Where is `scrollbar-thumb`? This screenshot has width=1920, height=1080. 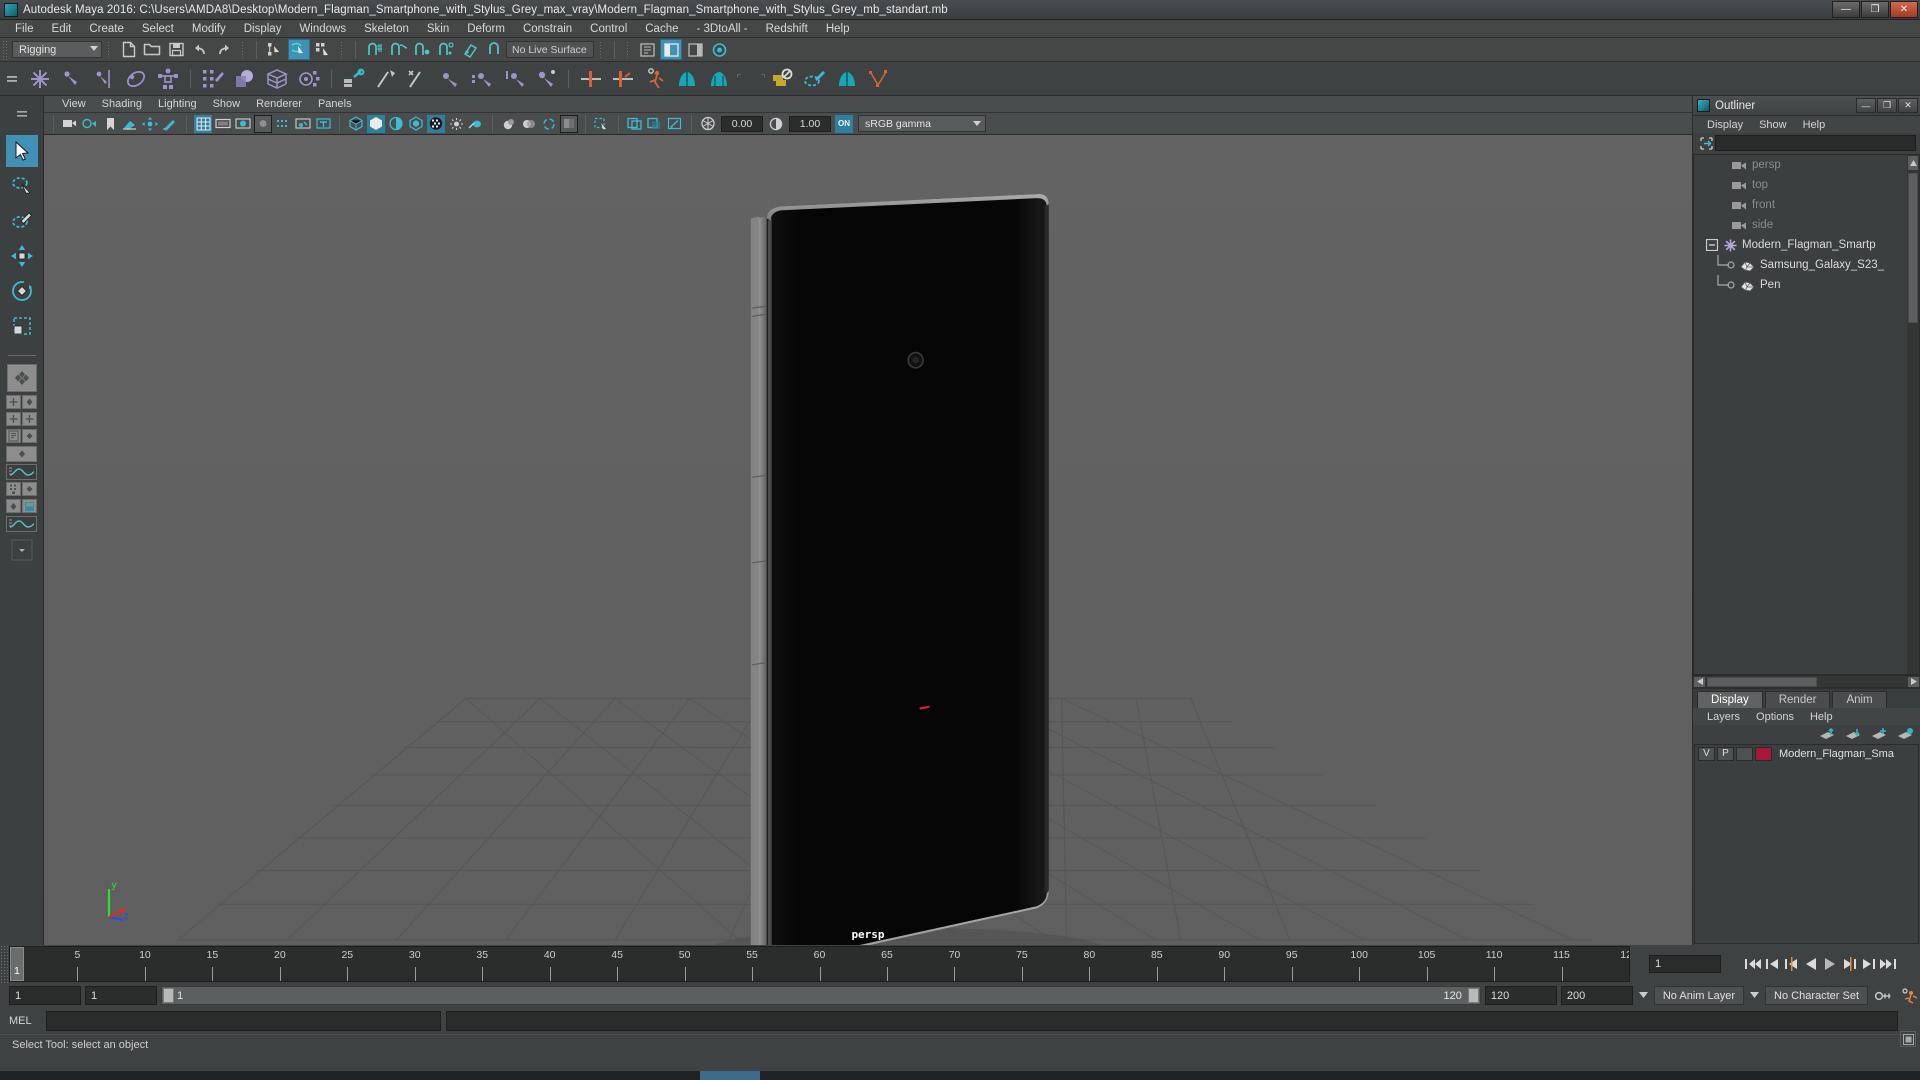 scrollbar-thumb is located at coordinates (1913, 248).